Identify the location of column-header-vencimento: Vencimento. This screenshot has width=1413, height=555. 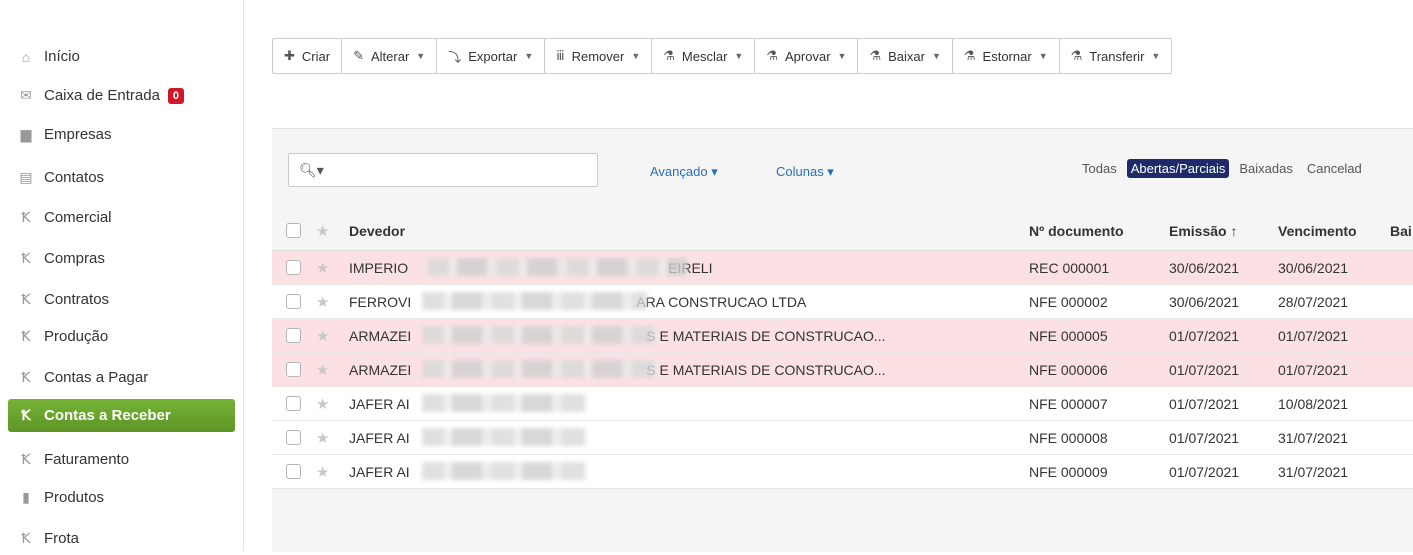
(1338, 231).